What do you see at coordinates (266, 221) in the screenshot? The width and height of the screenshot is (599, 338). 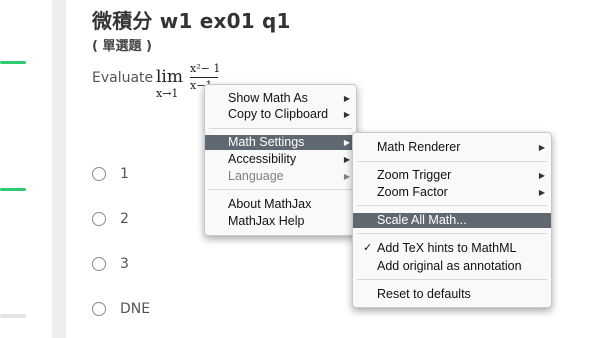 I see `menu-item-label: MathJax Help` at bounding box center [266, 221].